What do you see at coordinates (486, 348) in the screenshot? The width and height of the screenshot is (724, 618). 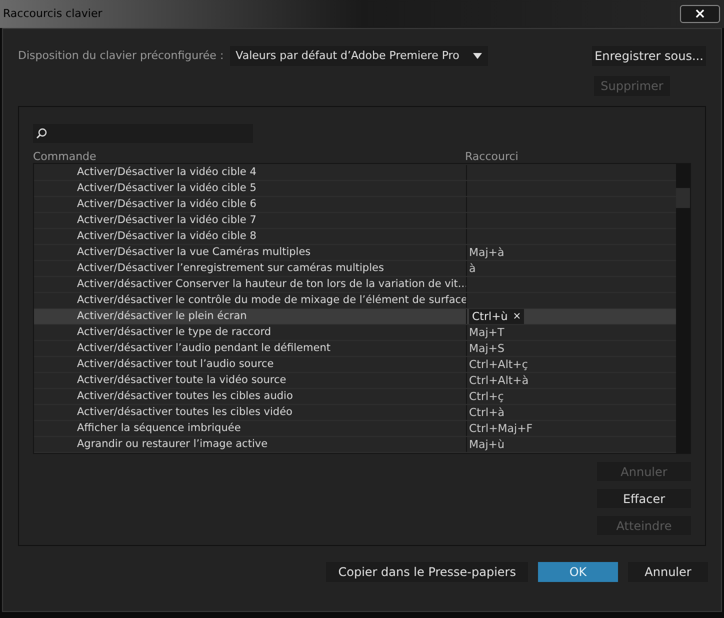 I see `shortcut-cell: Maj+S` at bounding box center [486, 348].